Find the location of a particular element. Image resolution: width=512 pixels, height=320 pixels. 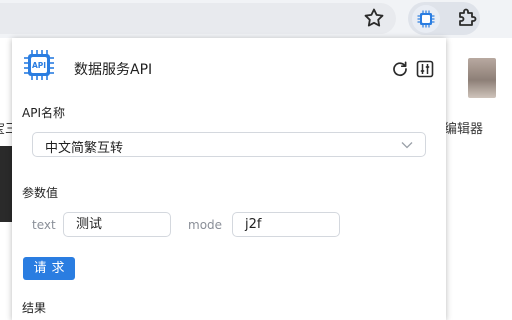

background-right-label: 编辑器 is located at coordinates (463, 127).